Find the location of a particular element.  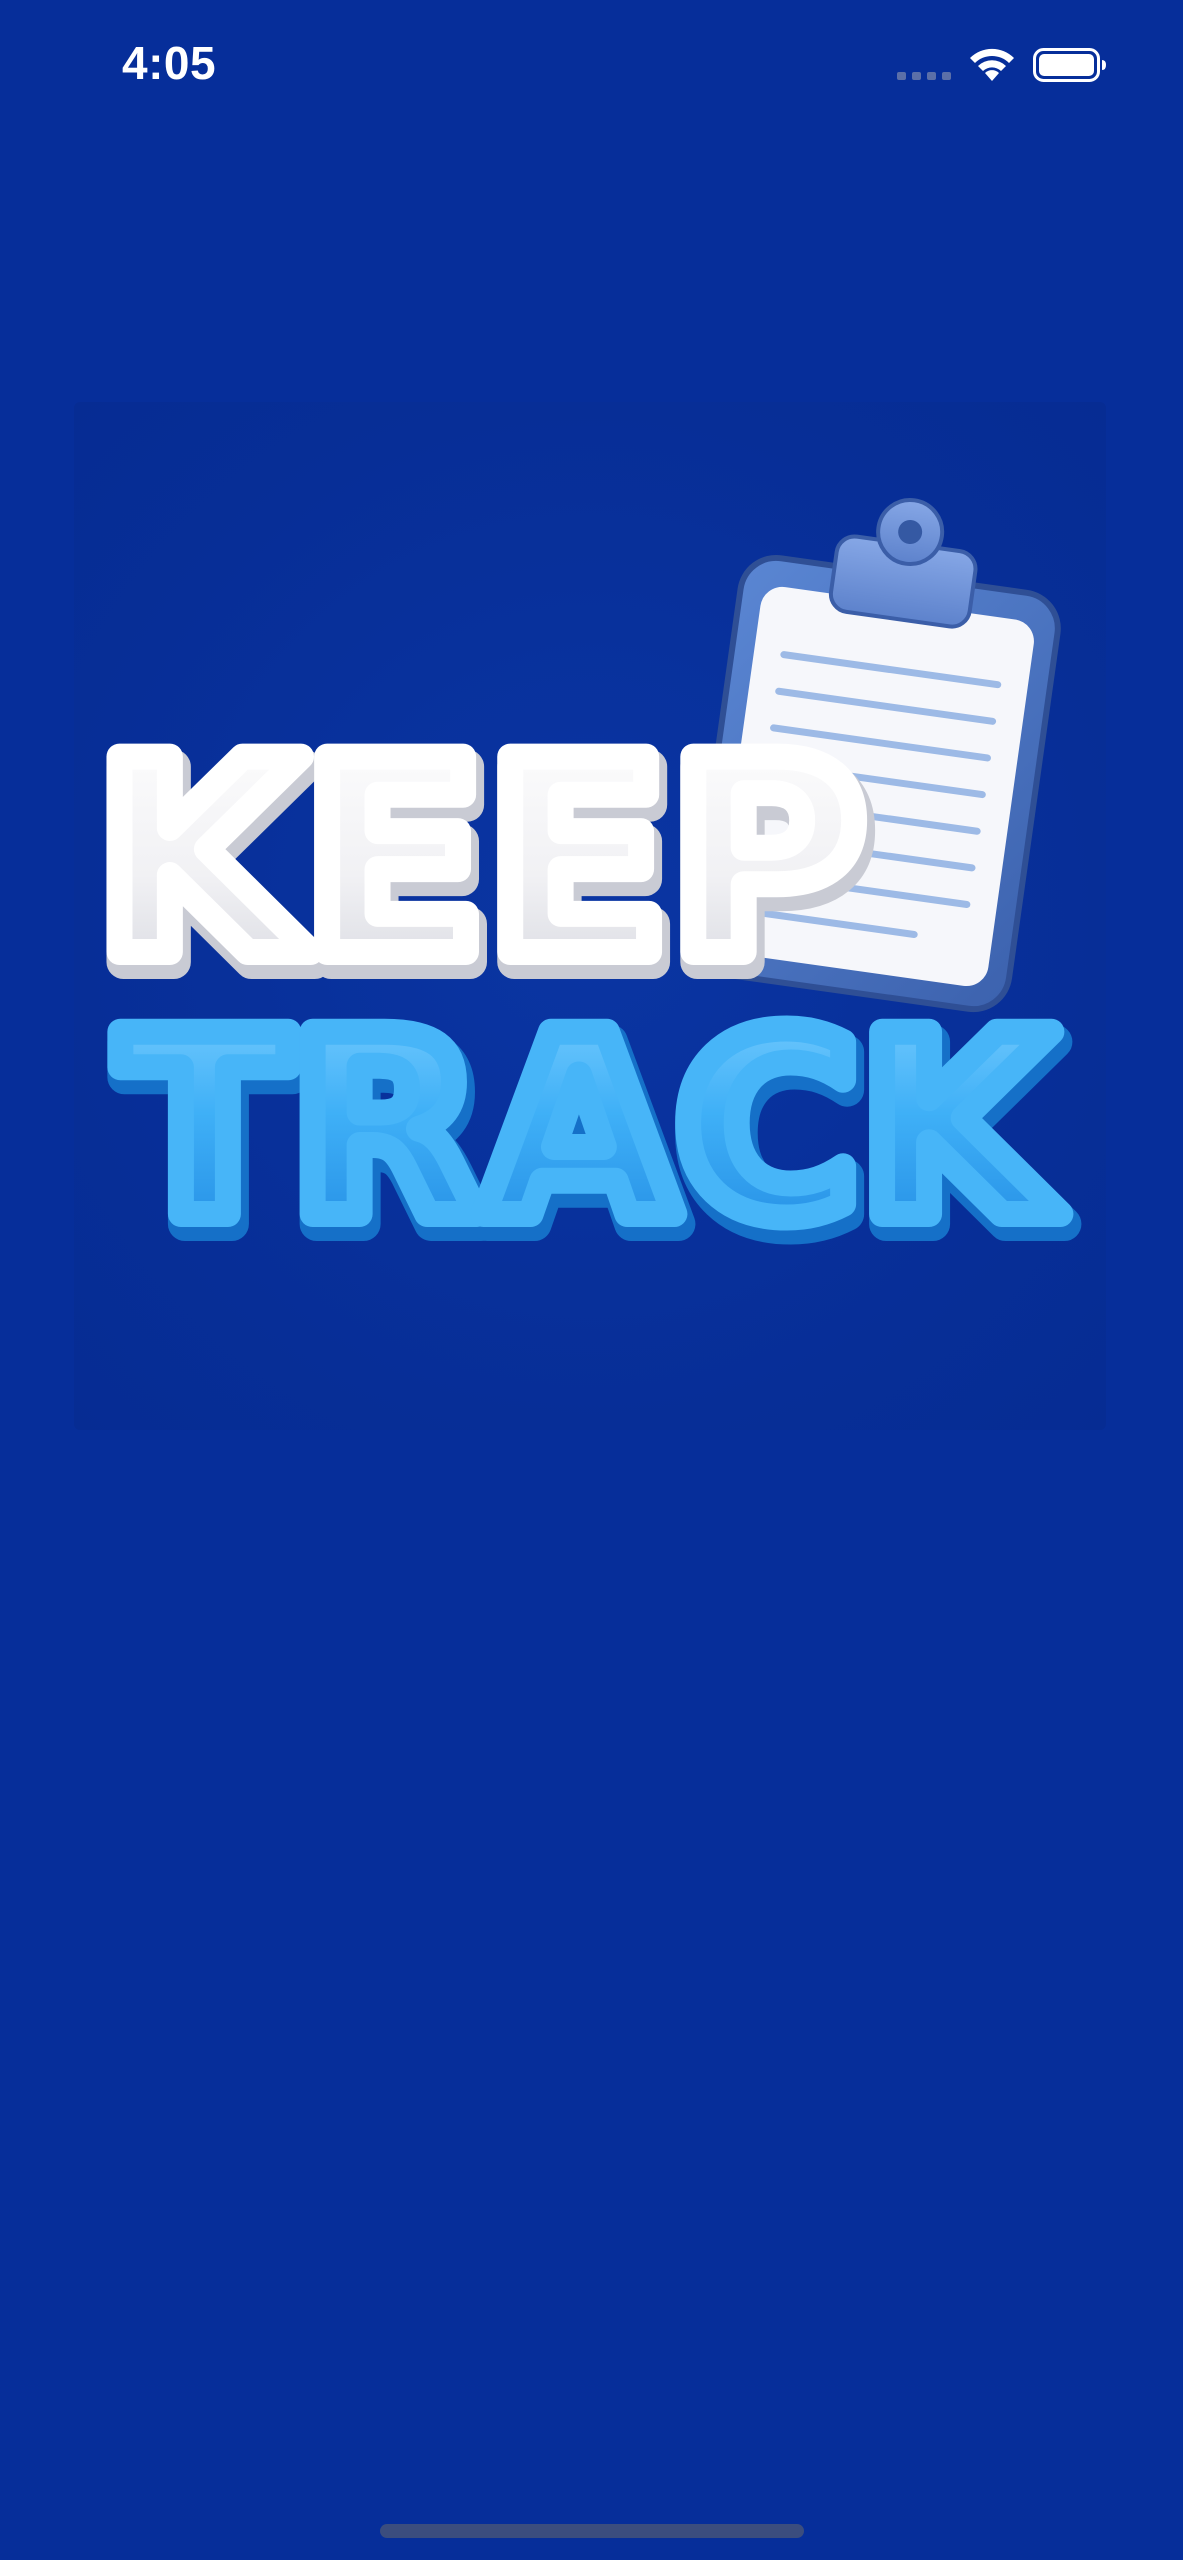

status-bar: 4:05 is located at coordinates (591, 70).